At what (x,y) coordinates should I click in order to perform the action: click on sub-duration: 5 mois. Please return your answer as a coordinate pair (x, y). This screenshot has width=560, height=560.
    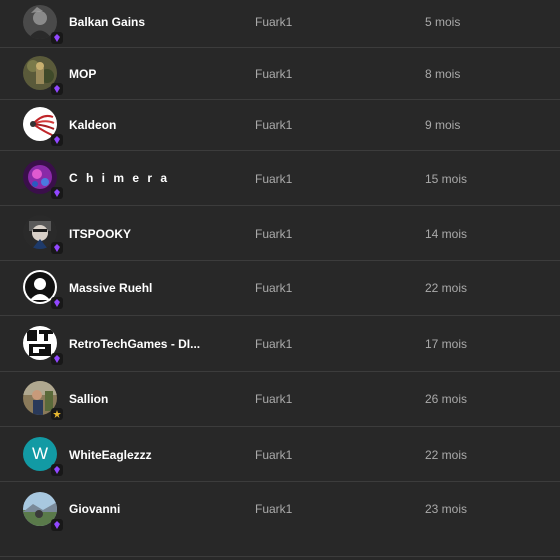
    Looking at the image, I should click on (443, 22).